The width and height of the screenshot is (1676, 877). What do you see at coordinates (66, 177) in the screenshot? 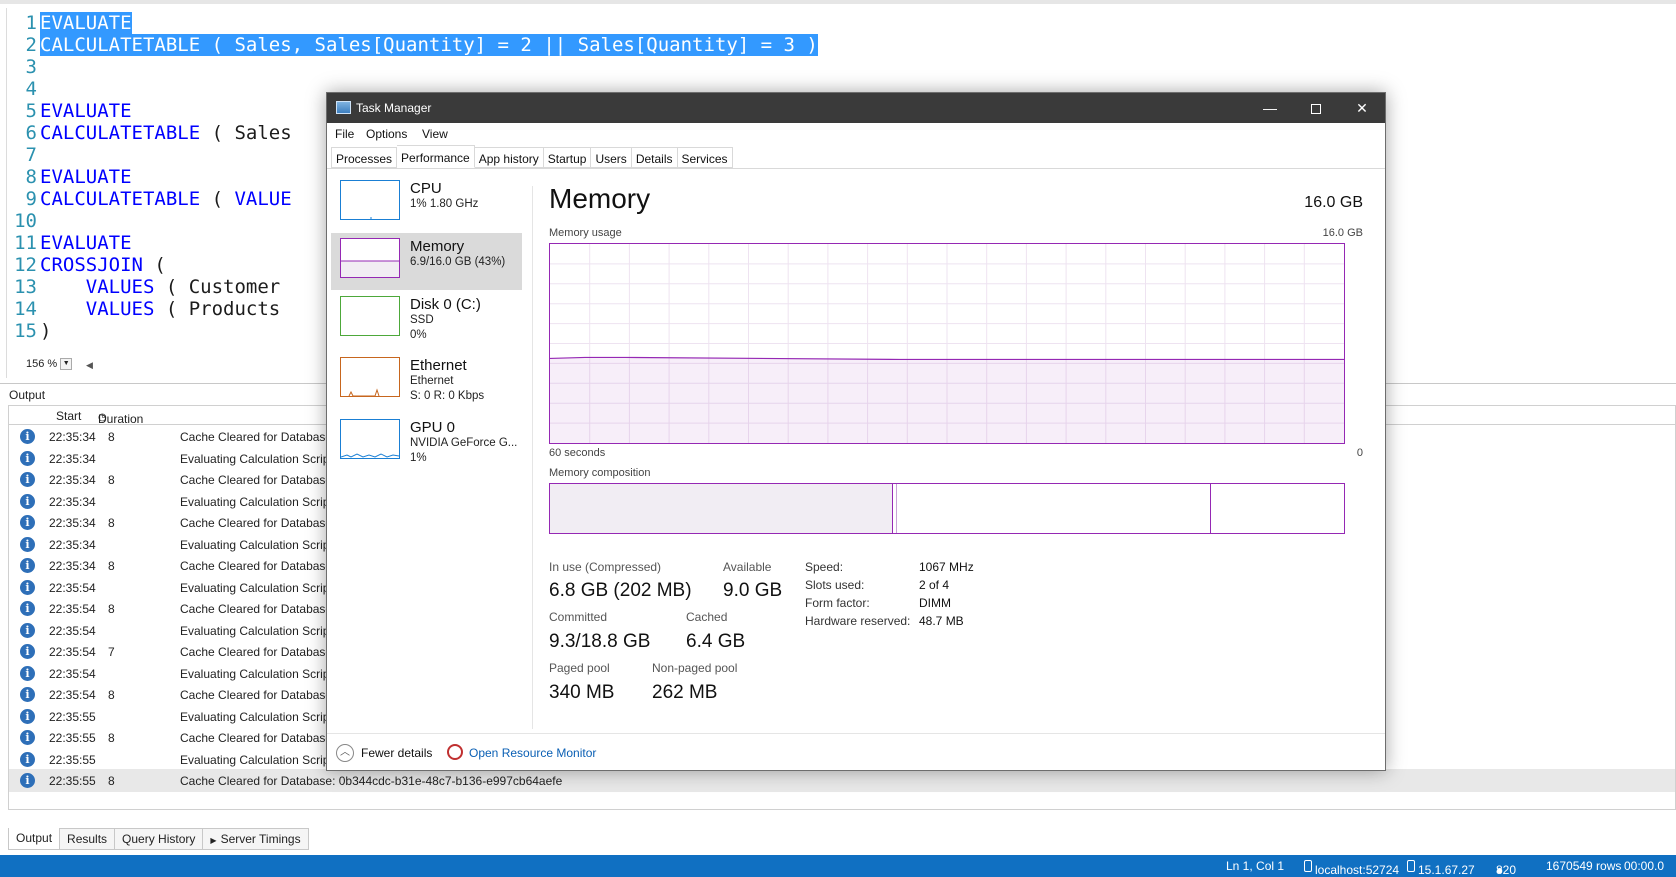
I see `code-line: 8 EVALUATE` at bounding box center [66, 177].